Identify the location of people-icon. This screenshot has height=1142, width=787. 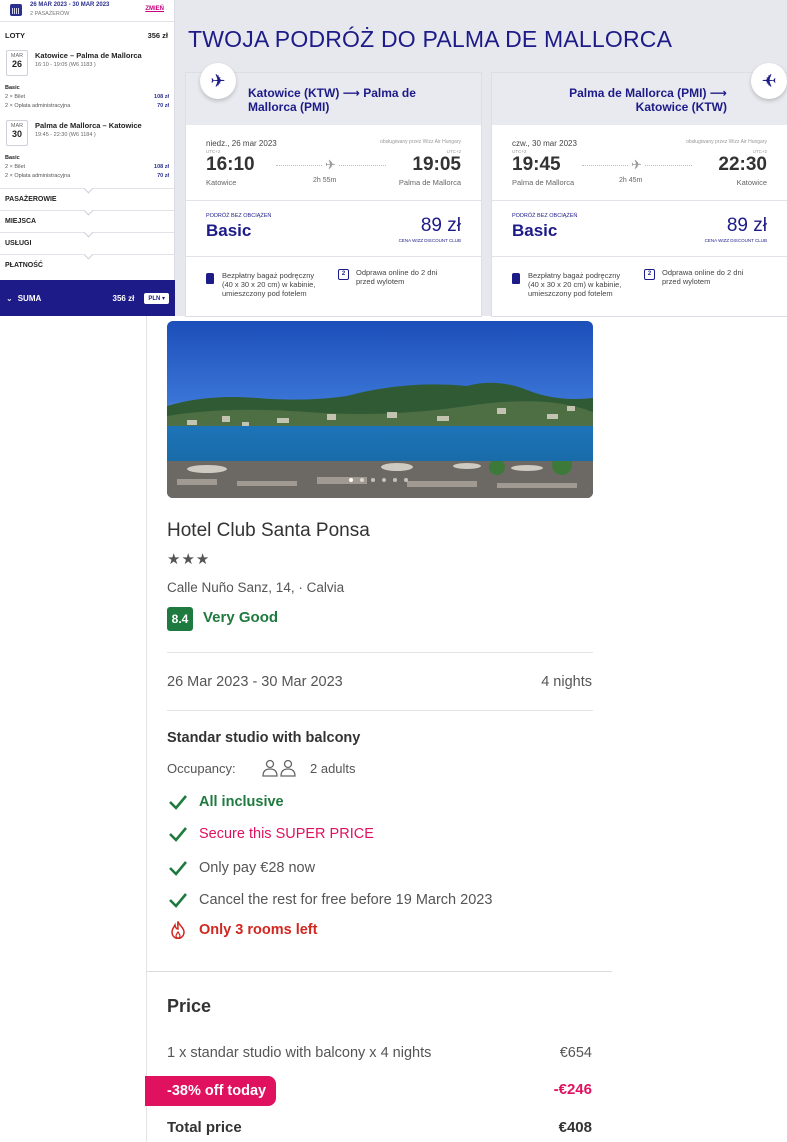
(279, 768).